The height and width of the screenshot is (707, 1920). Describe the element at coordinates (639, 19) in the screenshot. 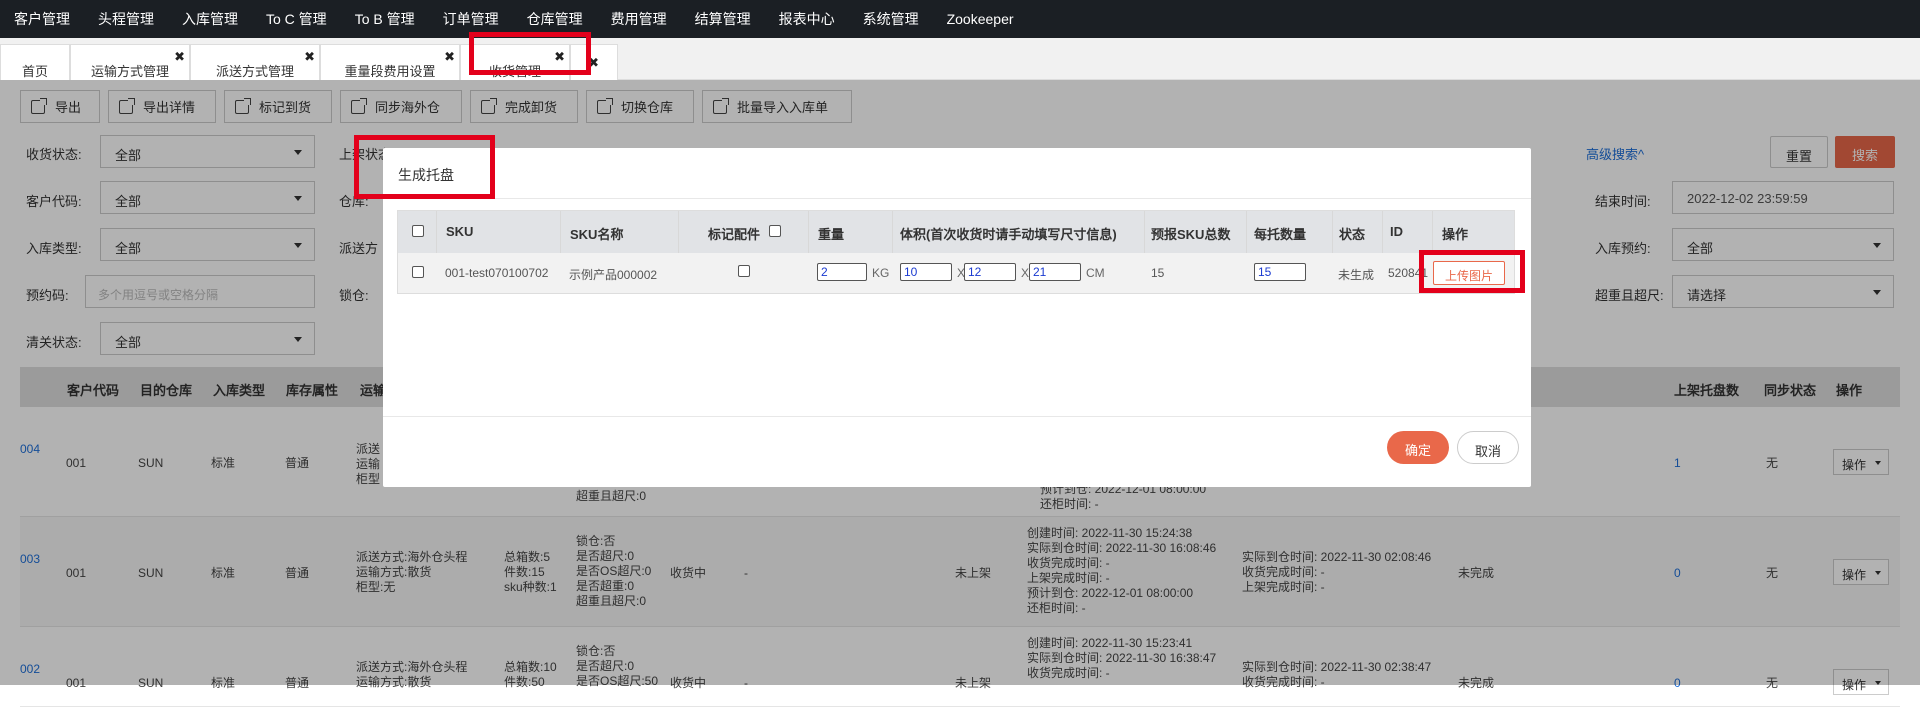

I see `nav-fees: 费用管理` at that location.